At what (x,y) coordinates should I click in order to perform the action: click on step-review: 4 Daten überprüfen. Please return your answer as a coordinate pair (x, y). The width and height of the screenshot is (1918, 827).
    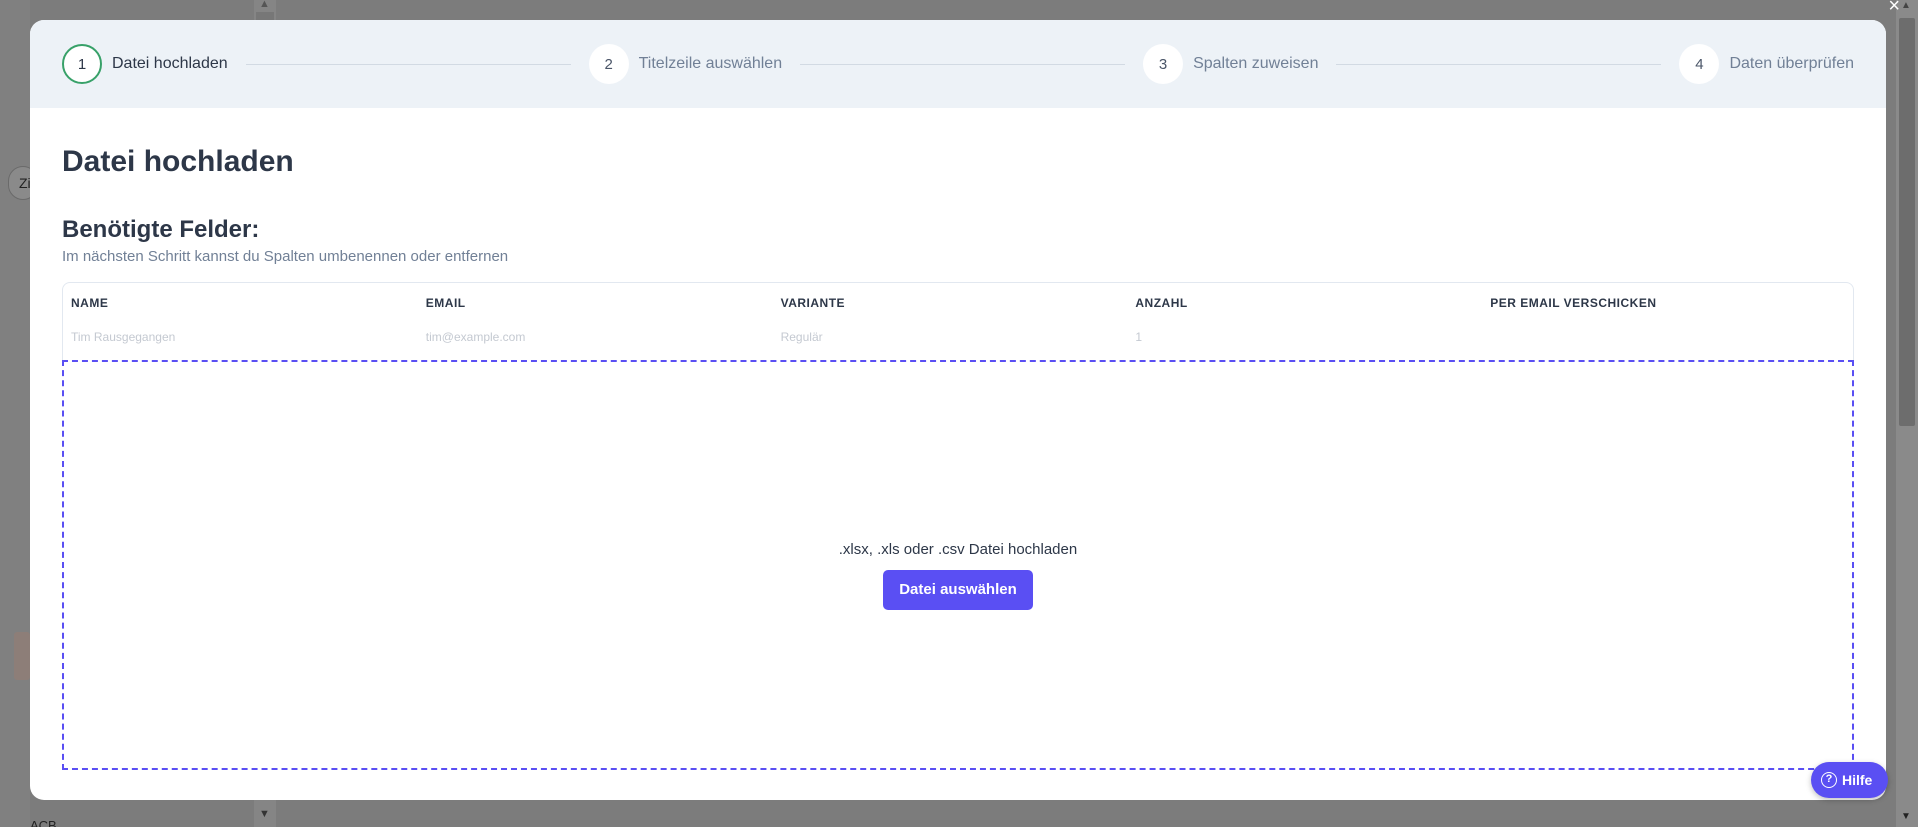
    Looking at the image, I should click on (1766, 64).